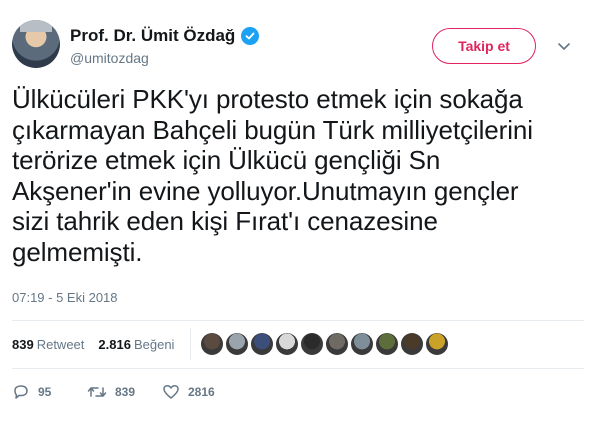  What do you see at coordinates (298, 48) in the screenshot?
I see `tweet-header: Prof. Dr. Ümit Özdağ @umitozdag Takip et` at bounding box center [298, 48].